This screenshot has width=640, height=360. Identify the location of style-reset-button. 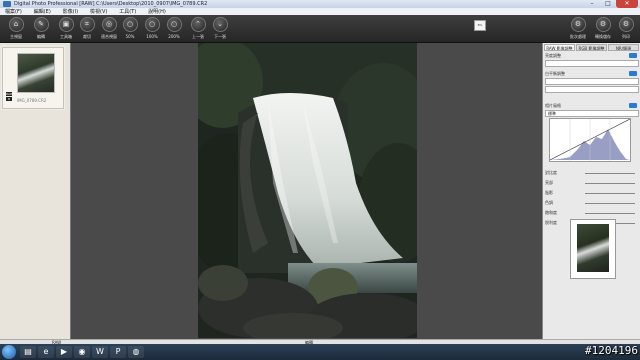
(633, 105).